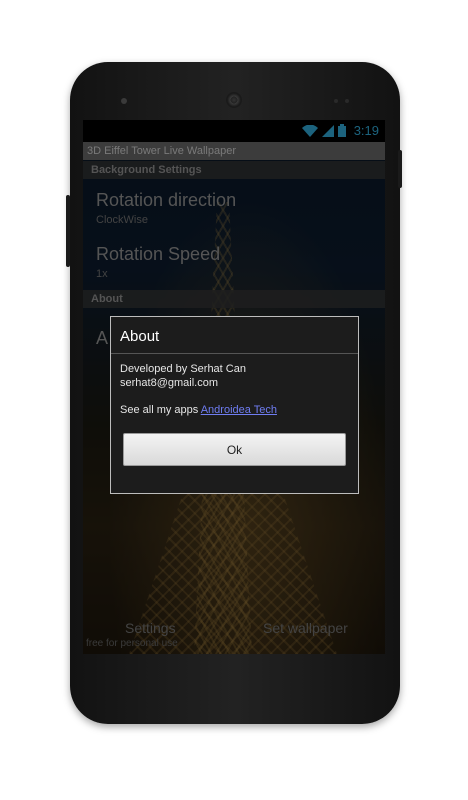 The width and height of the screenshot is (468, 800). Describe the element at coordinates (336, 101) in the screenshot. I see `proximity-sensor` at that location.